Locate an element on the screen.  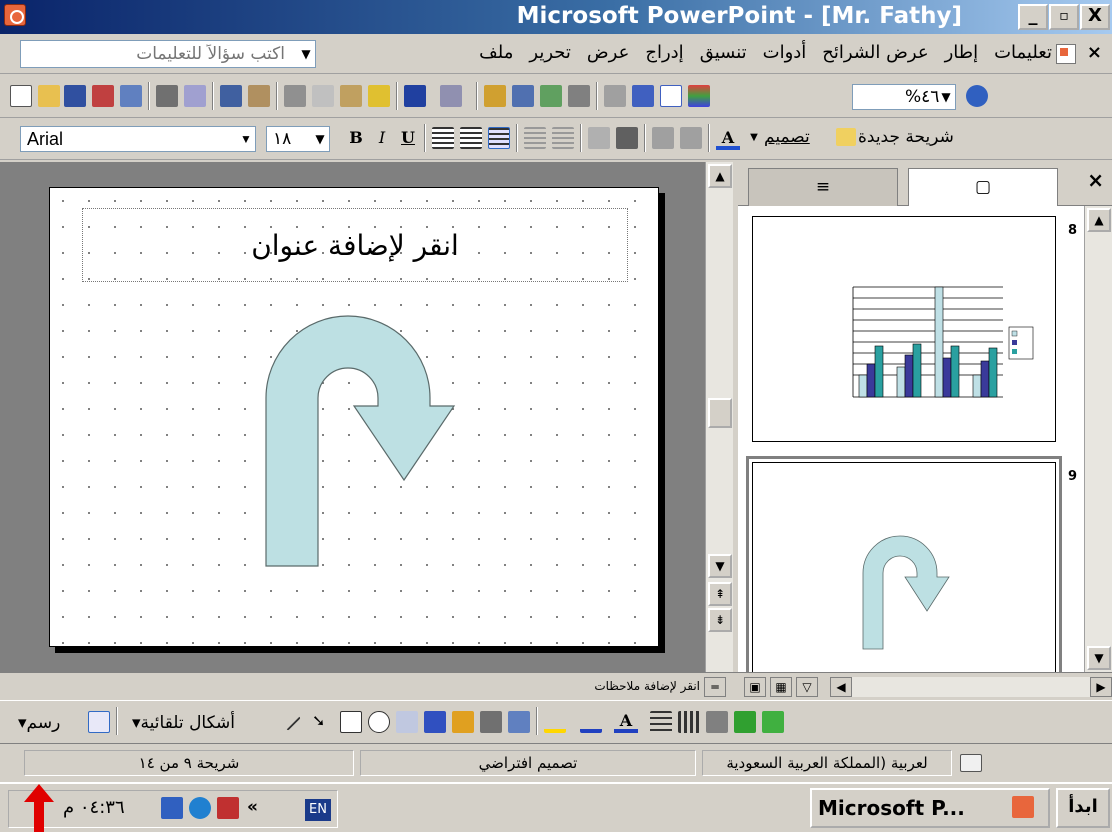
save-icon is located at coordinates (75, 96).